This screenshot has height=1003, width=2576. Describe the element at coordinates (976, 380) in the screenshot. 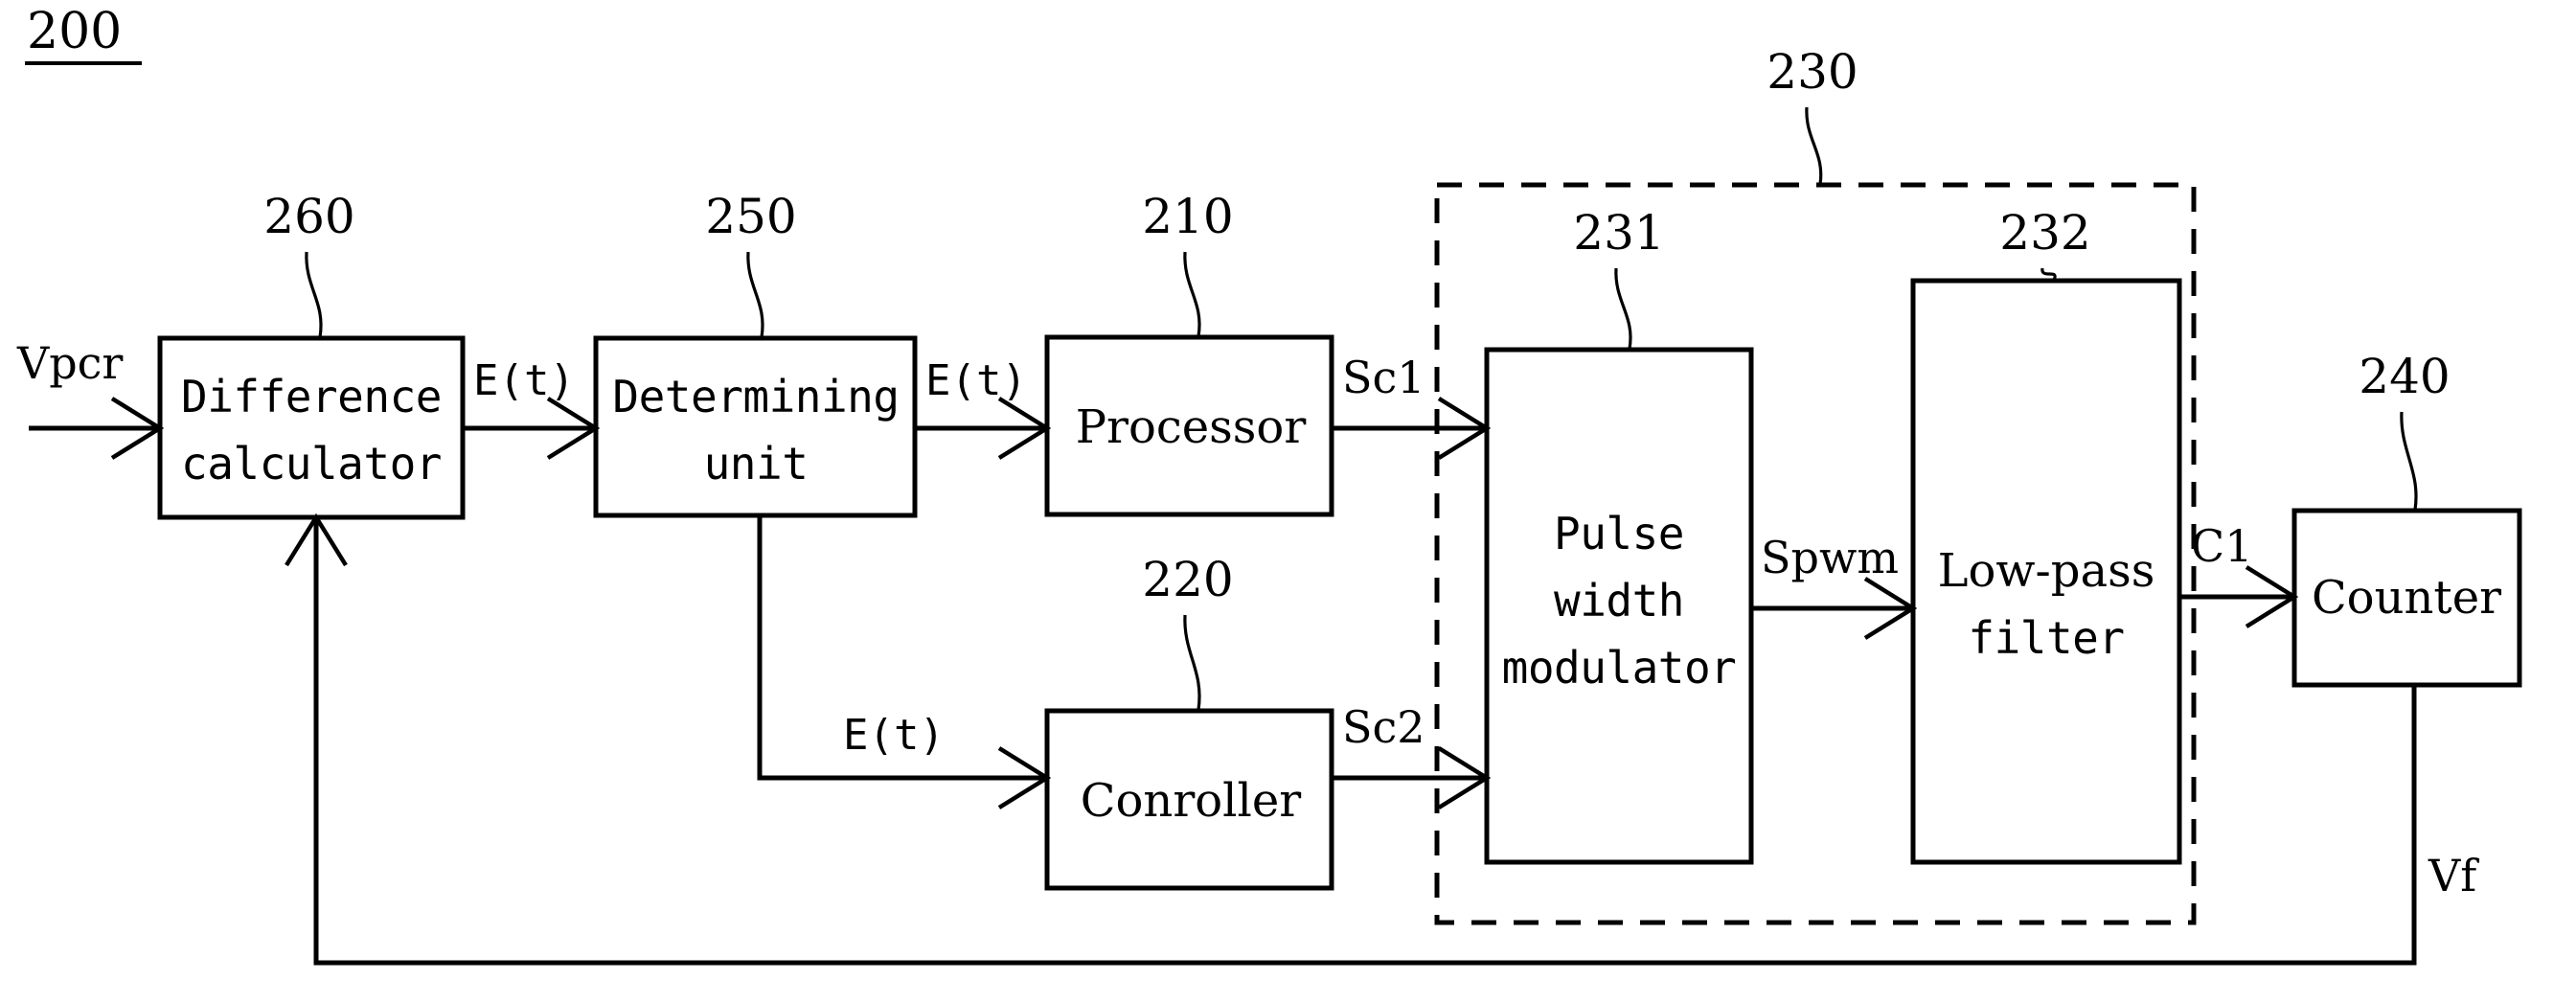

I see `signal-label-et-2: E(t)` at that location.